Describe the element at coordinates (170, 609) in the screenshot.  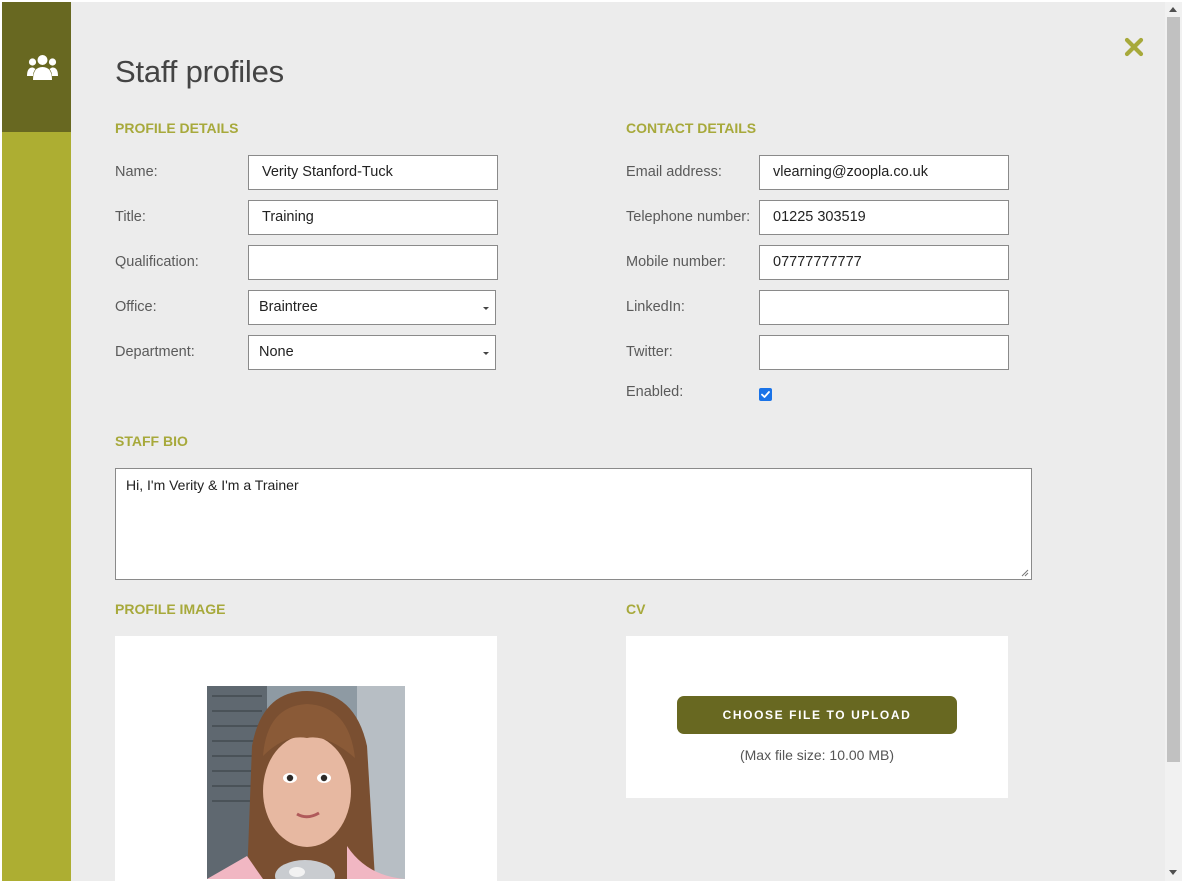
I see `profile-image-heading: PROFILE IMAGE` at that location.